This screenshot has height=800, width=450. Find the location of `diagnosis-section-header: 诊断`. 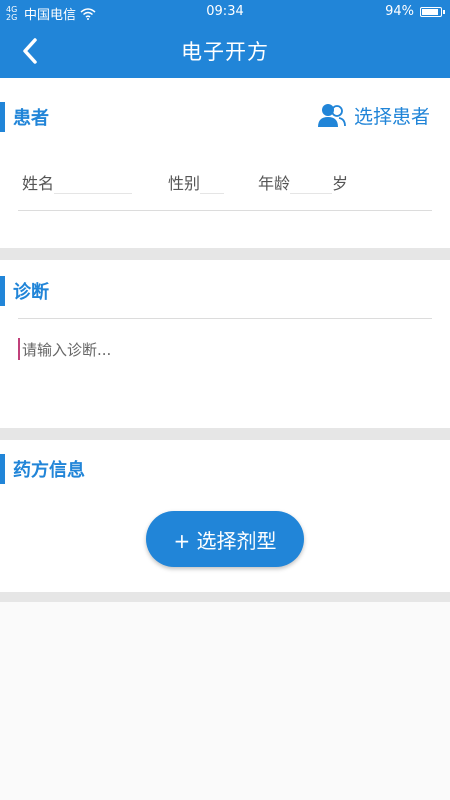

diagnosis-section-header: 诊断 is located at coordinates (24, 291).